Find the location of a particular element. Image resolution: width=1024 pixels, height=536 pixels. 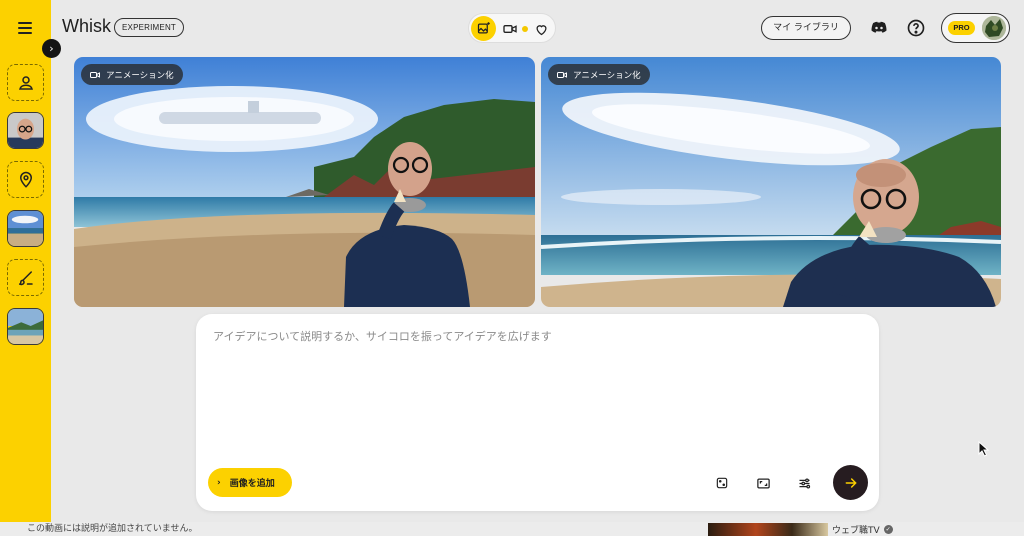

menu-icon is located at coordinates (25, 28).